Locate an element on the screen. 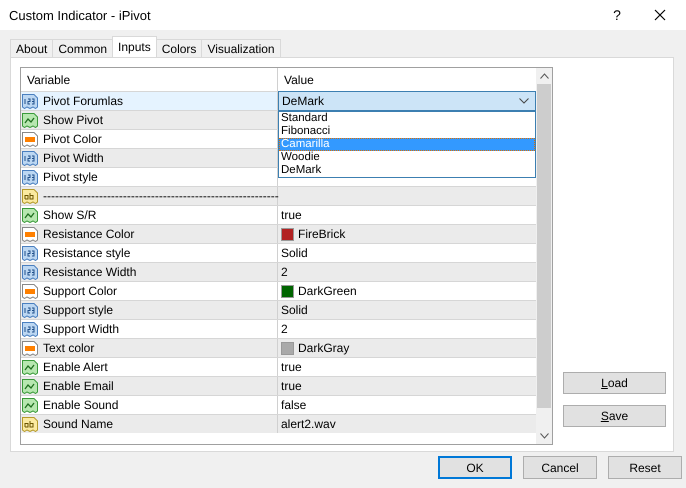 The height and width of the screenshot is (488, 686). variable-name: Pivot Width is located at coordinates (73, 158).